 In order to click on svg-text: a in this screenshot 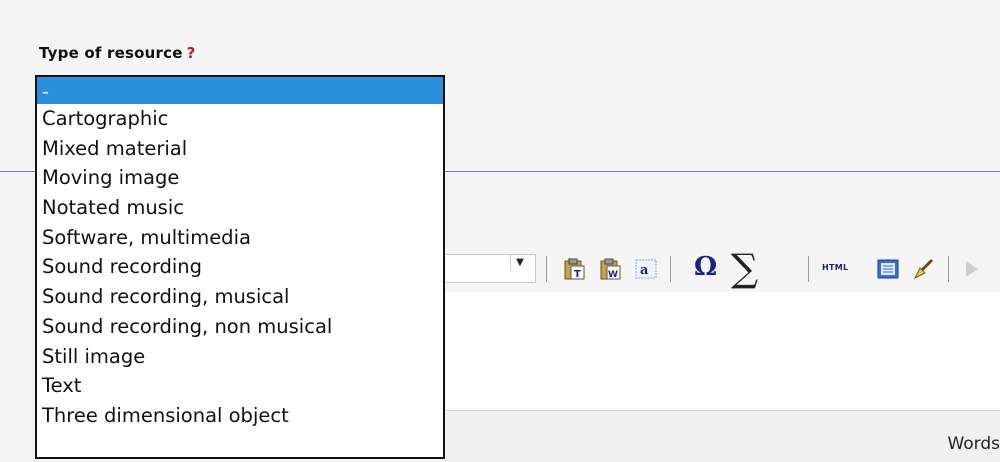, I will do `click(644, 270)`.